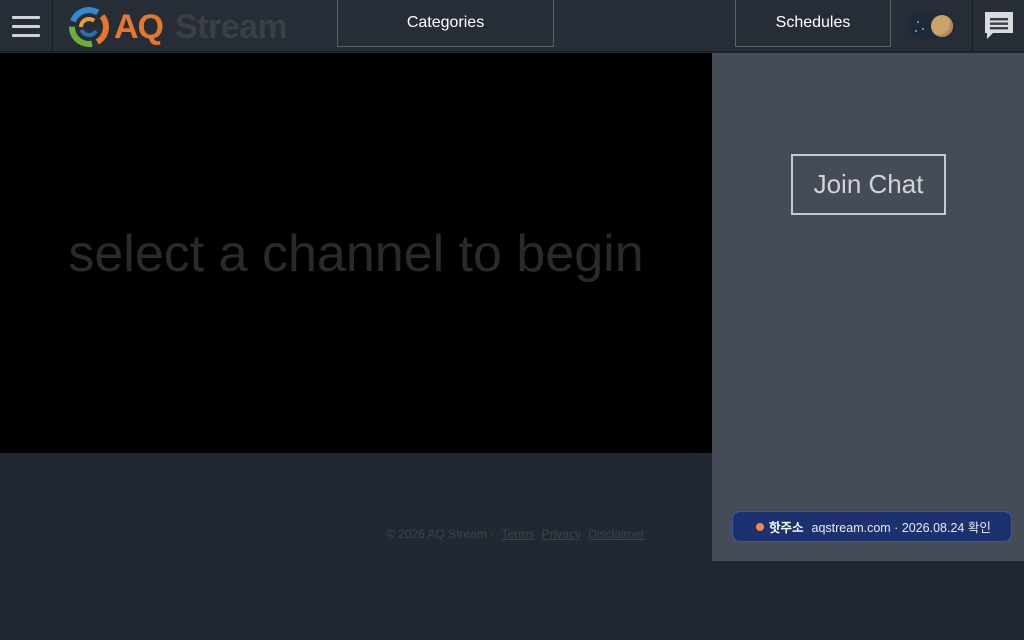  I want to click on theme-toggle, so click(931, 26).